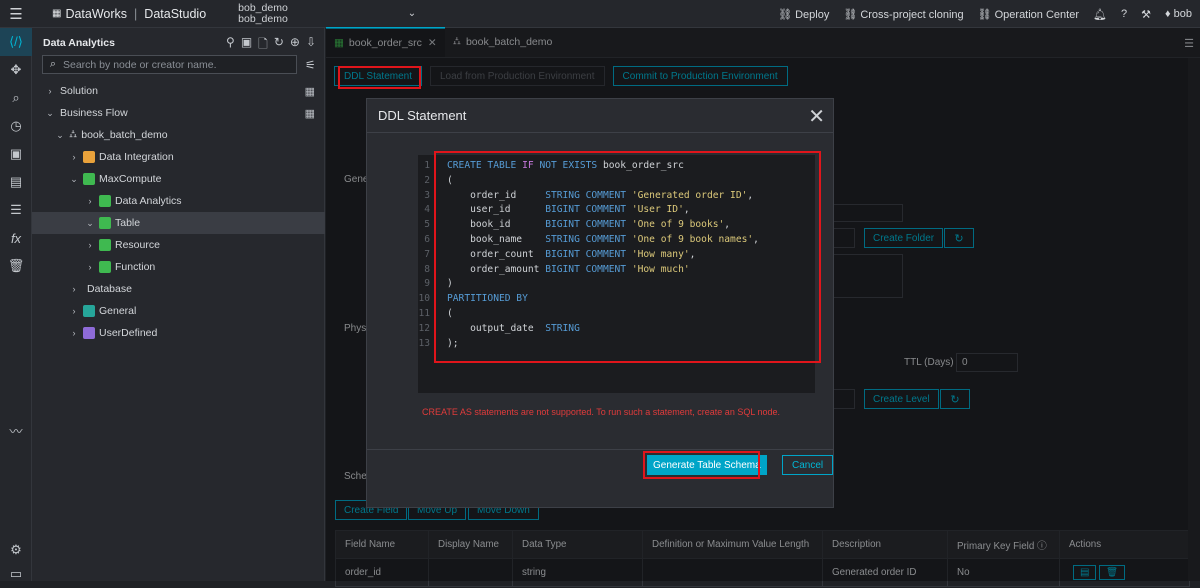  I want to click on module-name: DataStudio, so click(175, 13).